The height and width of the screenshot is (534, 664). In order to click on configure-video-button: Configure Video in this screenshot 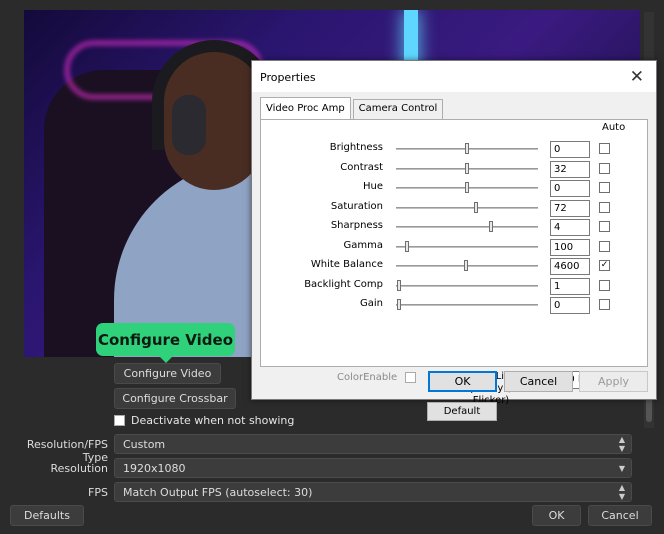, I will do `click(167, 373)`.